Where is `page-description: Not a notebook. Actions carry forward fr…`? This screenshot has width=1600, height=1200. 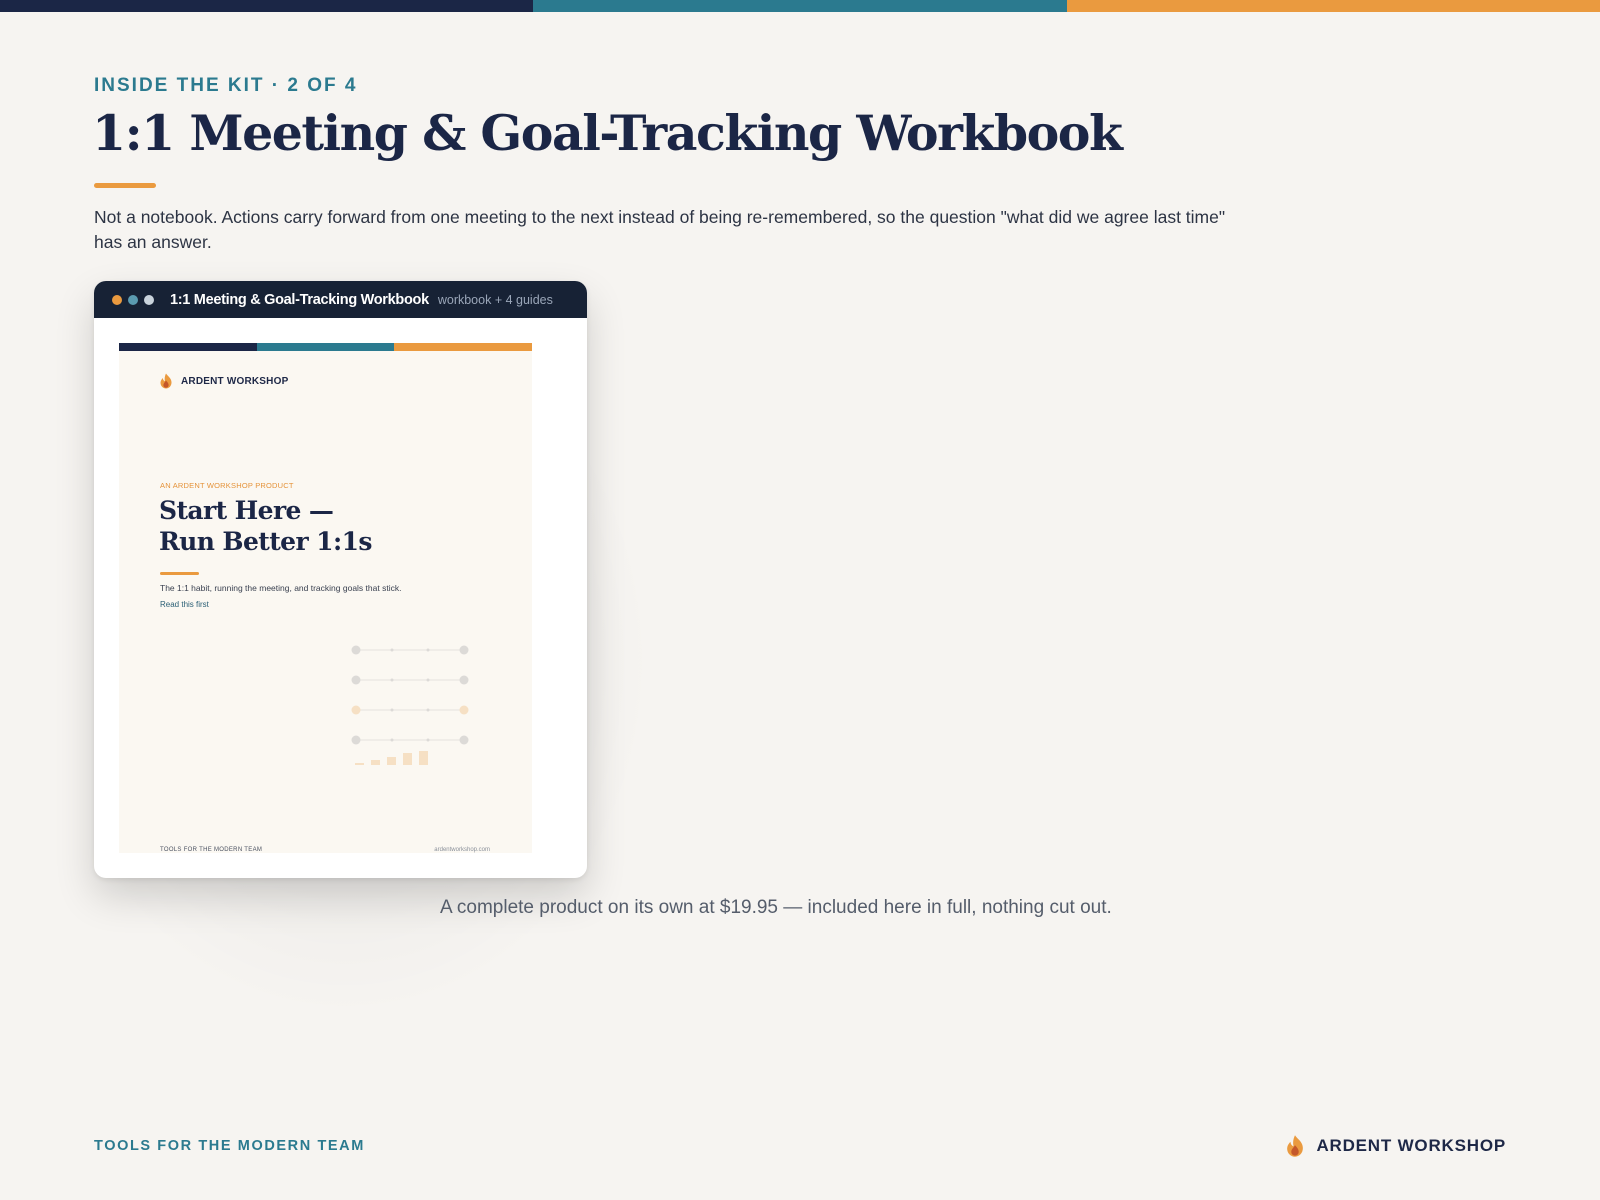 page-description: Not a notebook. Actions carry forward fr… is located at coordinates (660, 229).